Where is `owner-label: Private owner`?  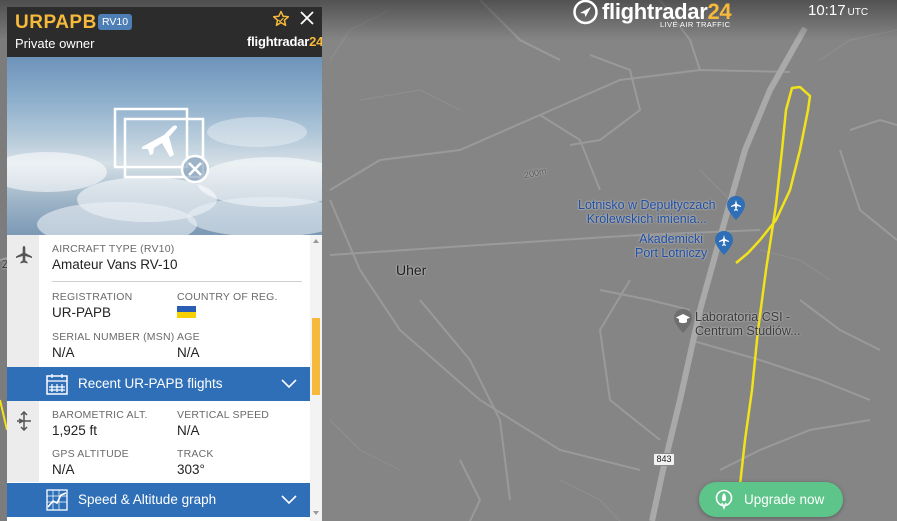 owner-label: Private owner is located at coordinates (55, 43).